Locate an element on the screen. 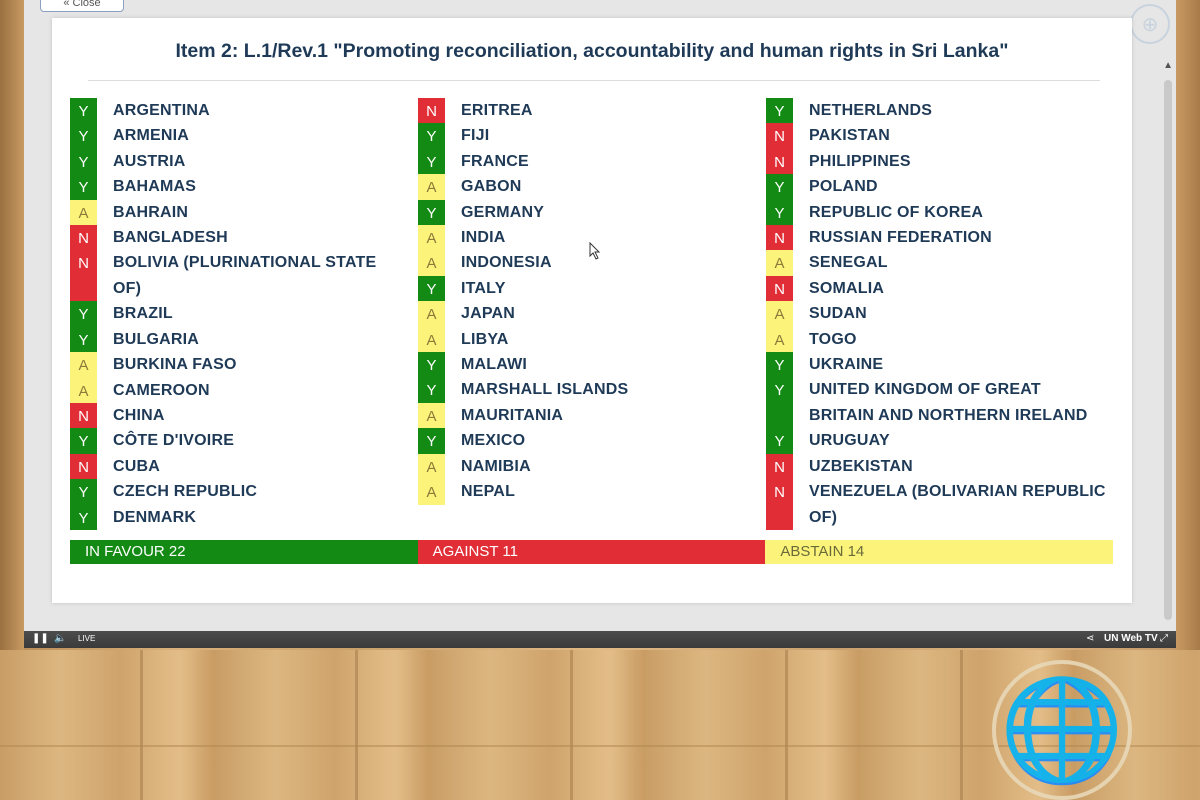 The width and height of the screenshot is (1200, 800). vote-row: N CUBA is located at coordinates (240, 466).